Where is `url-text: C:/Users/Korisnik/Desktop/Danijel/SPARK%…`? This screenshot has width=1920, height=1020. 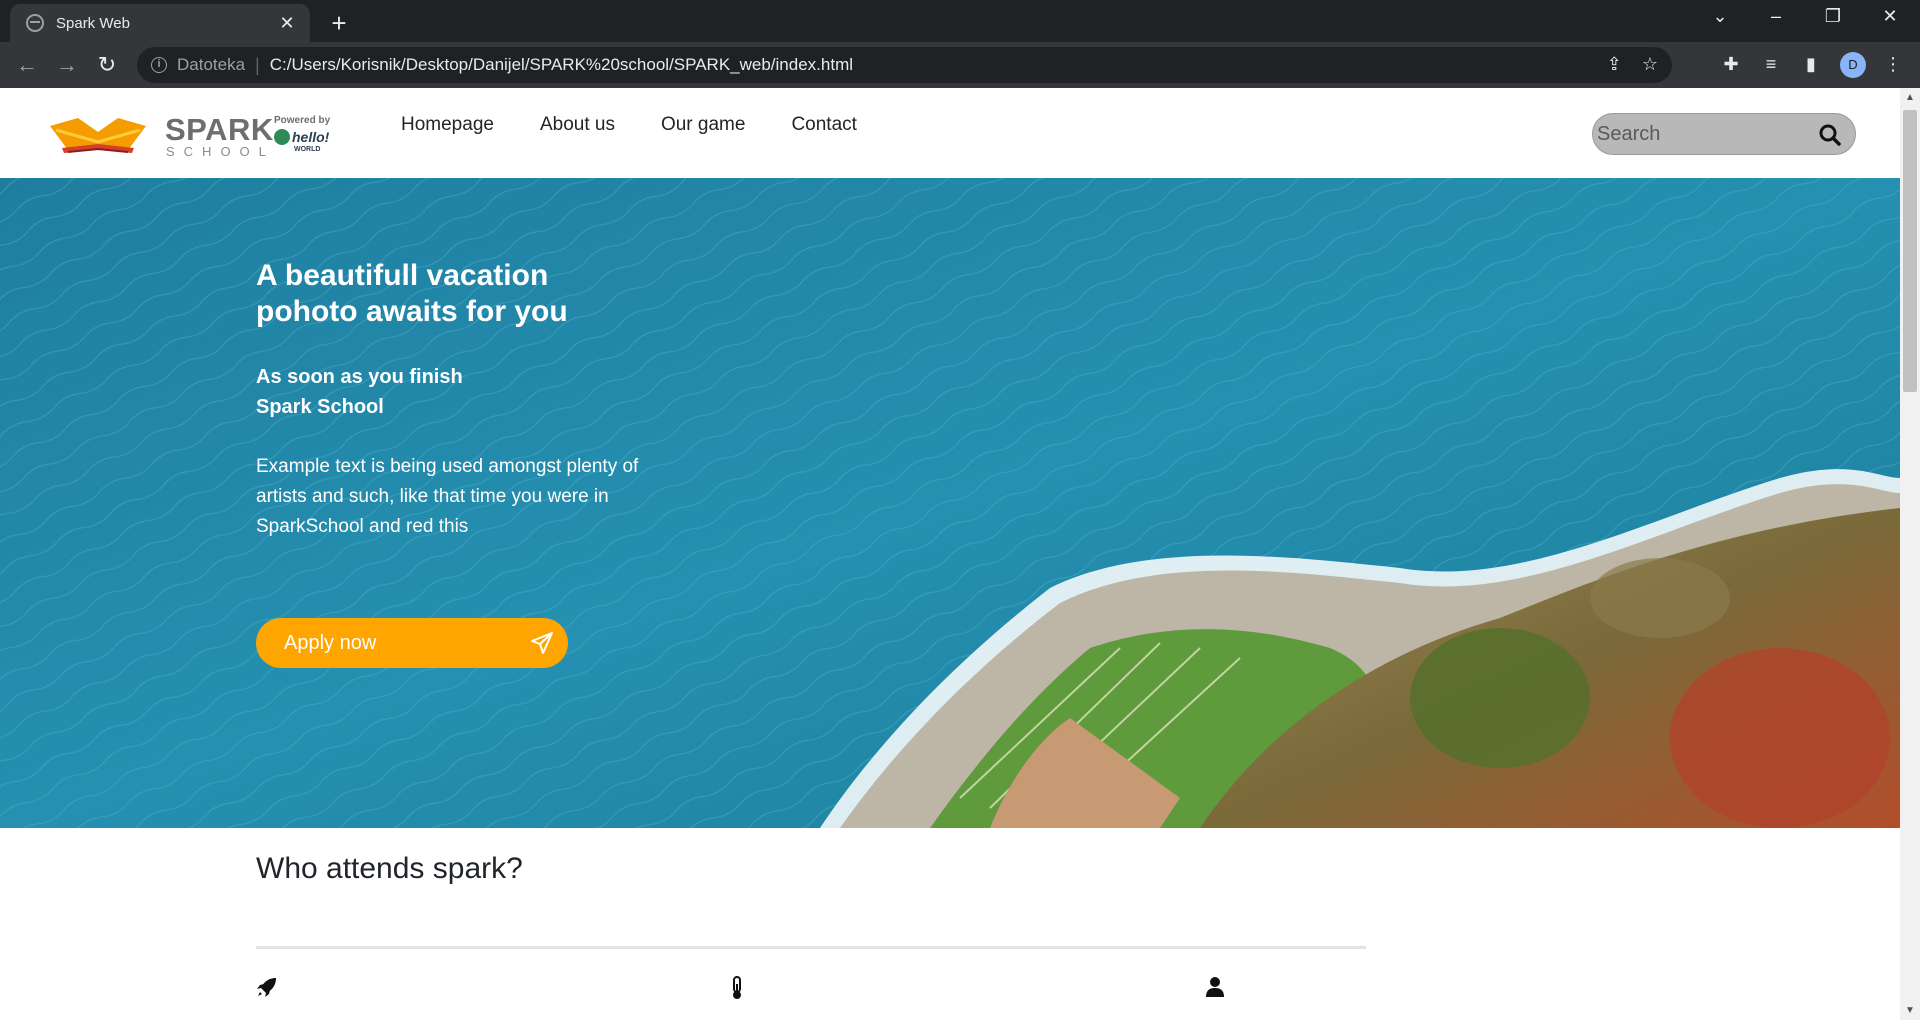 url-text: C:/Users/Korisnik/Desktop/Danijel/SPARK%… is located at coordinates (561, 65).